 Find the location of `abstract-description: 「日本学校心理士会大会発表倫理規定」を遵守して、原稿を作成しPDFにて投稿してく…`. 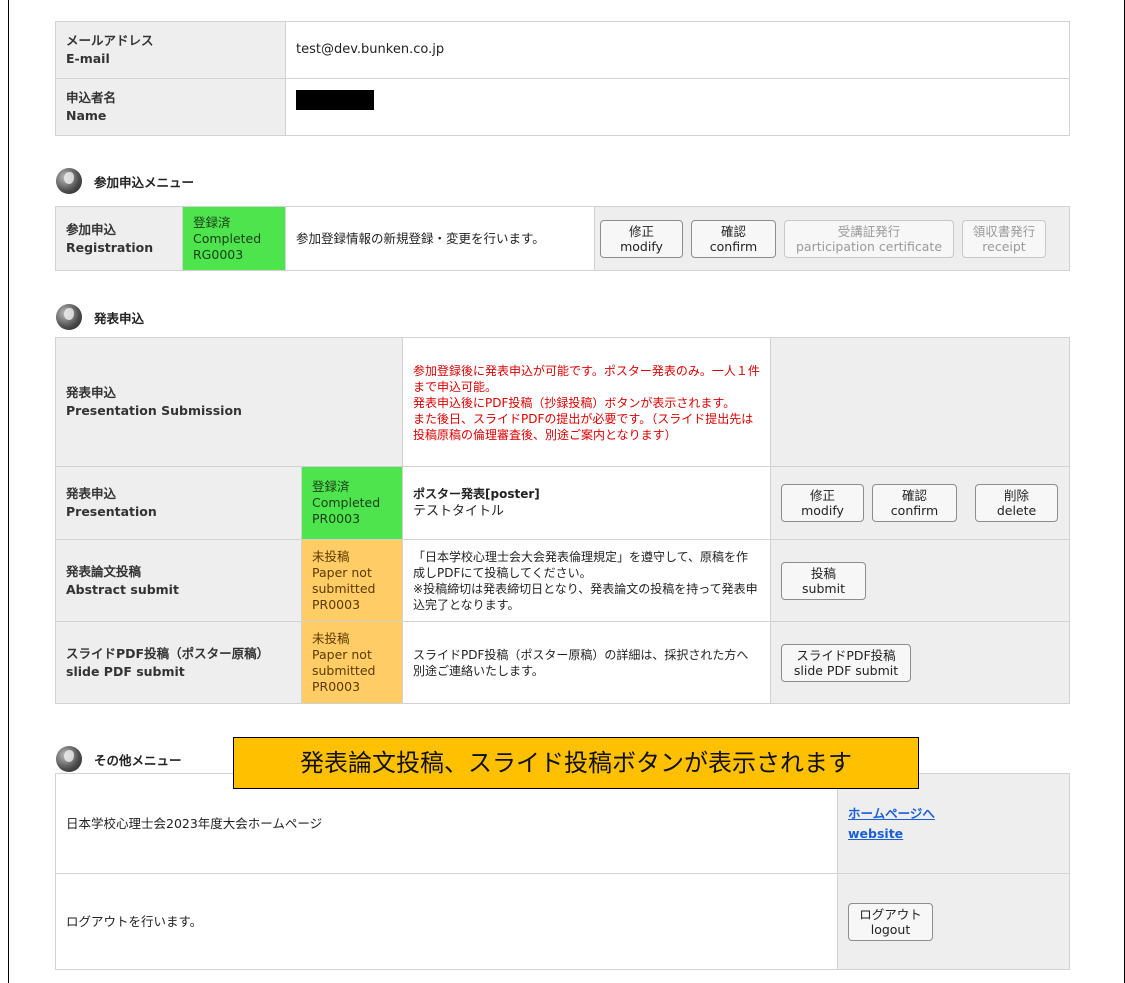

abstract-description: 「日本学校心理士会大会発表倫理規定」を遵守して、原稿を作成しPDFにて投稿してく… is located at coordinates (587, 580).